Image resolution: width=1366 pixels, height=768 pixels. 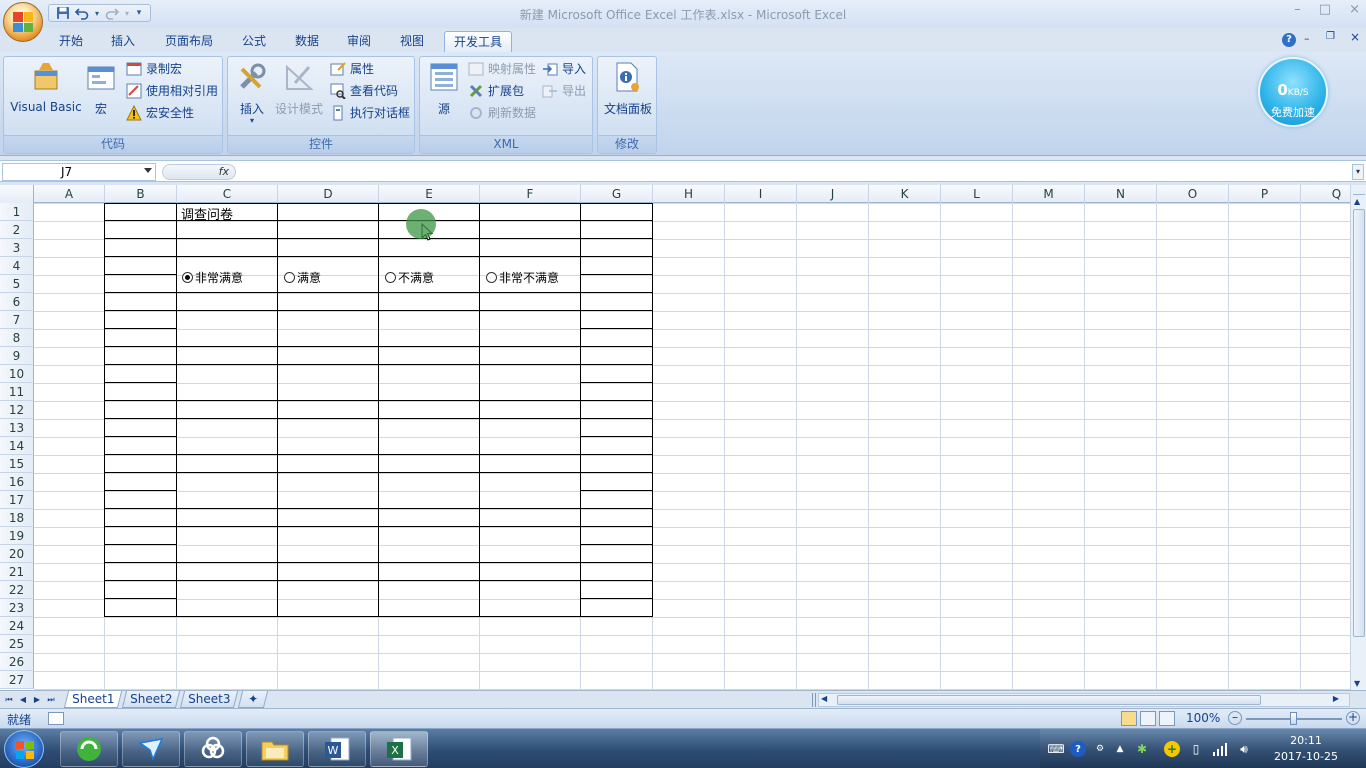 I want to click on macro-record-icon, so click(x=56, y=718).